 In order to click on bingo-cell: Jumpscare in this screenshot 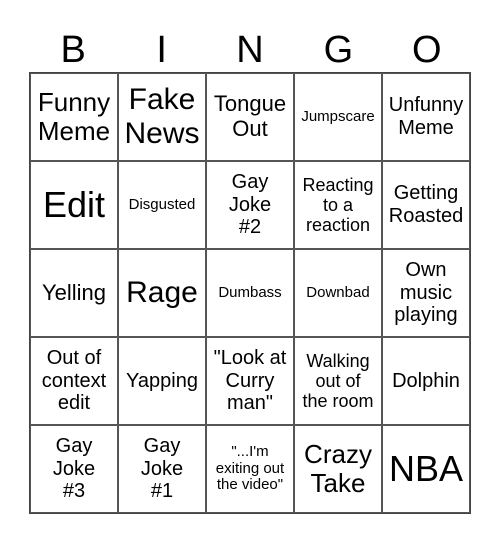, I will do `click(338, 117)`.